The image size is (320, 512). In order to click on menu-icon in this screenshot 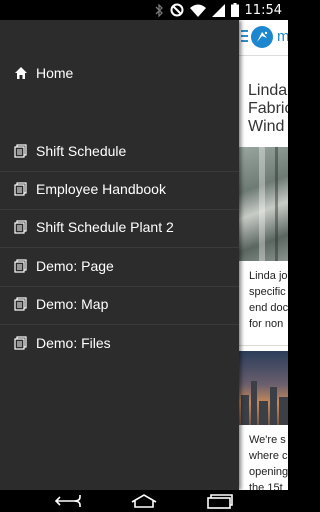, I will do `click(244, 36)`.